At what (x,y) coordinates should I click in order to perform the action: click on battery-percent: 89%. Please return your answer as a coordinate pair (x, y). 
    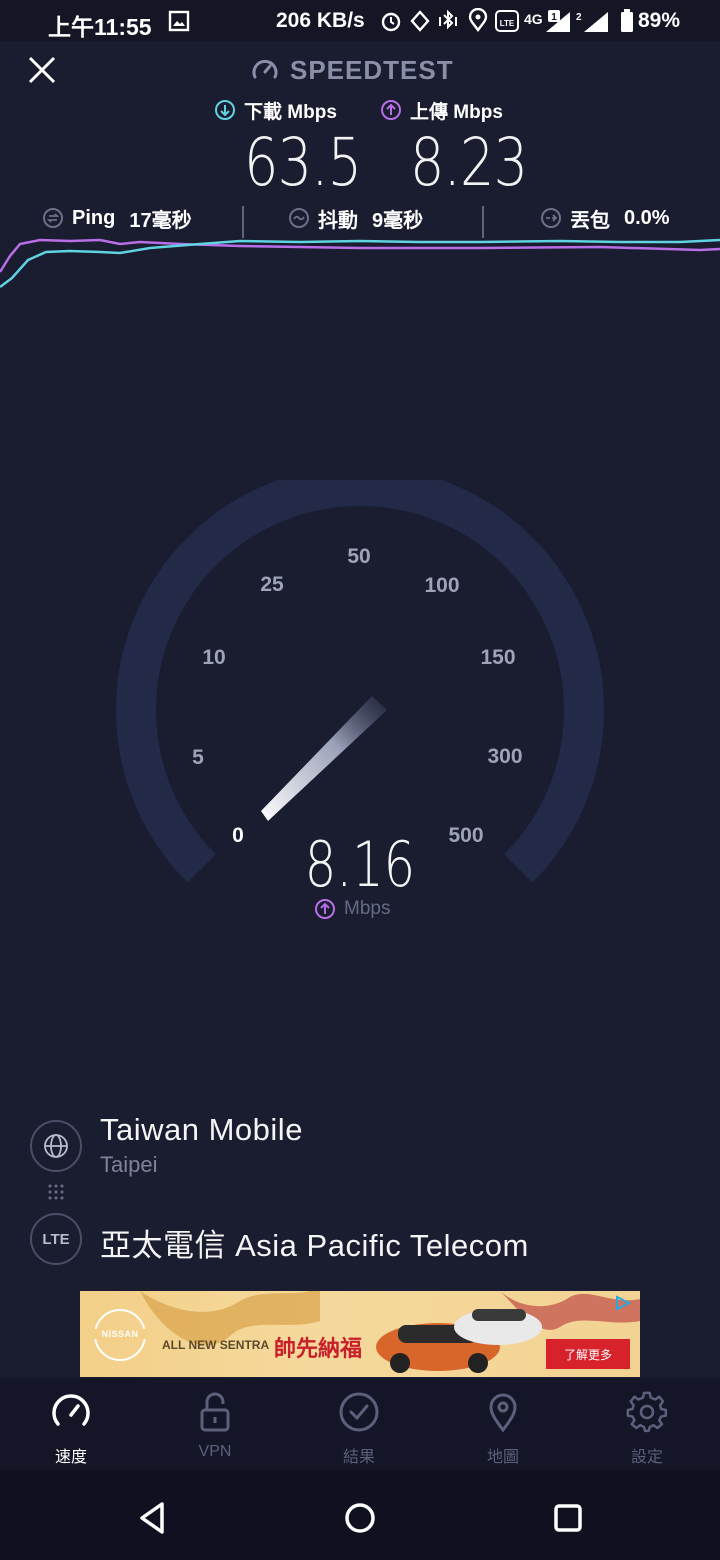
    Looking at the image, I should click on (659, 20).